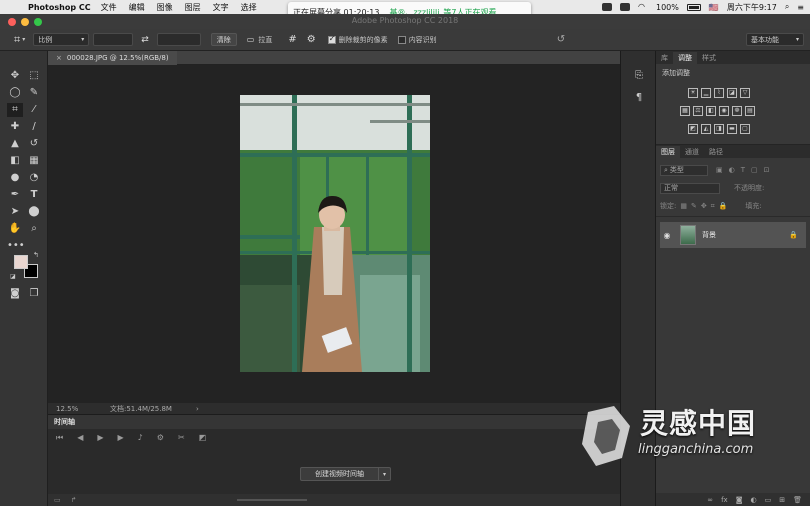 The image size is (810, 506). I want to click on ratio-select: 比例 ▾, so click(61, 39).